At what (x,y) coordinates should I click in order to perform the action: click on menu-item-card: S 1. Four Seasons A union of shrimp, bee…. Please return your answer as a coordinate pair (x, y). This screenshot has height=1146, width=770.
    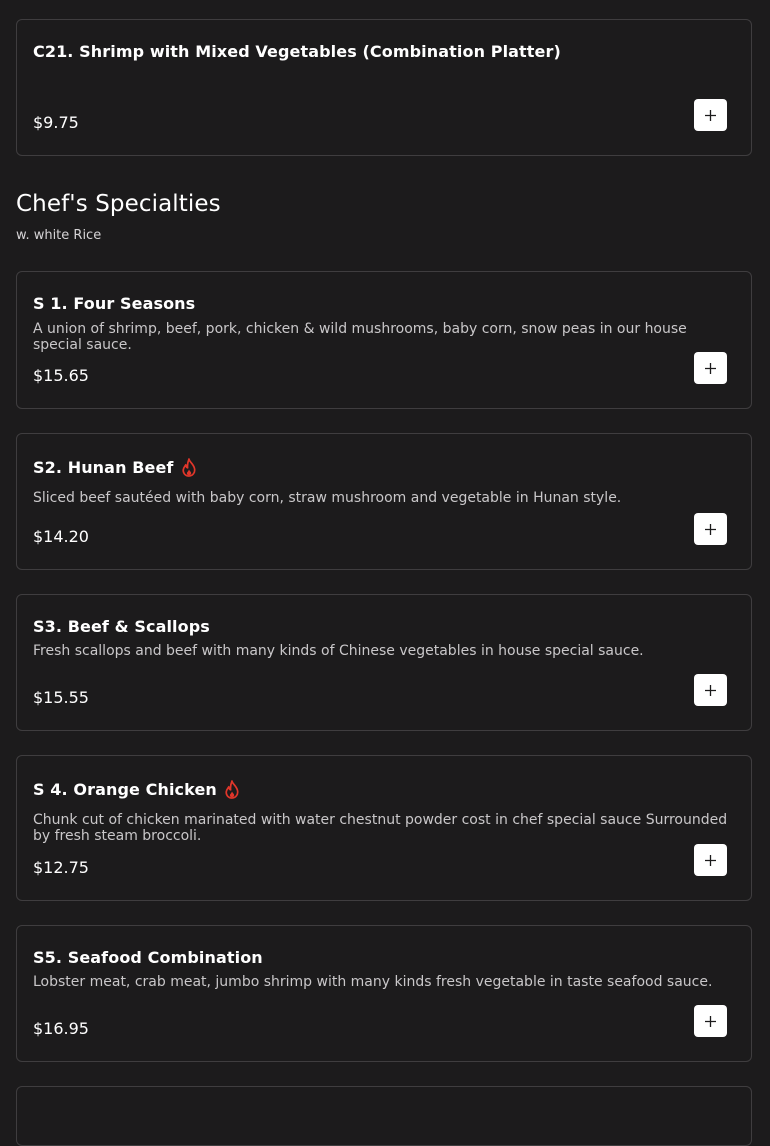
    Looking at the image, I should click on (384, 340).